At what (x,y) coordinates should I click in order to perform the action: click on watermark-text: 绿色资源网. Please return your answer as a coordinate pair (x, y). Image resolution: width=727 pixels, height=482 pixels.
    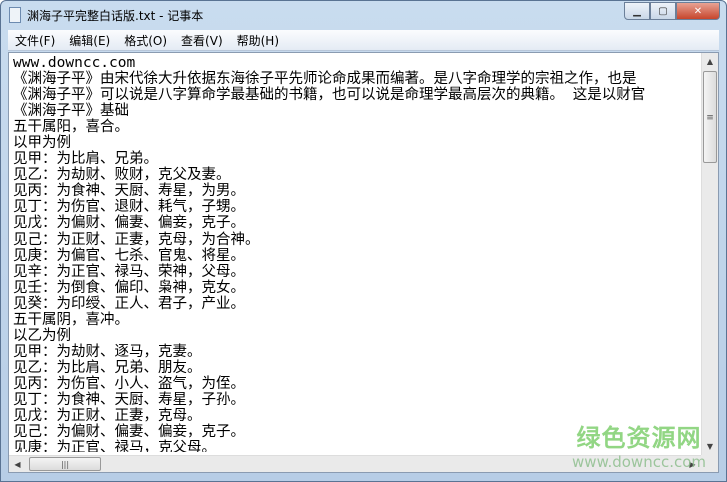
    Looking at the image, I should click on (639, 438).